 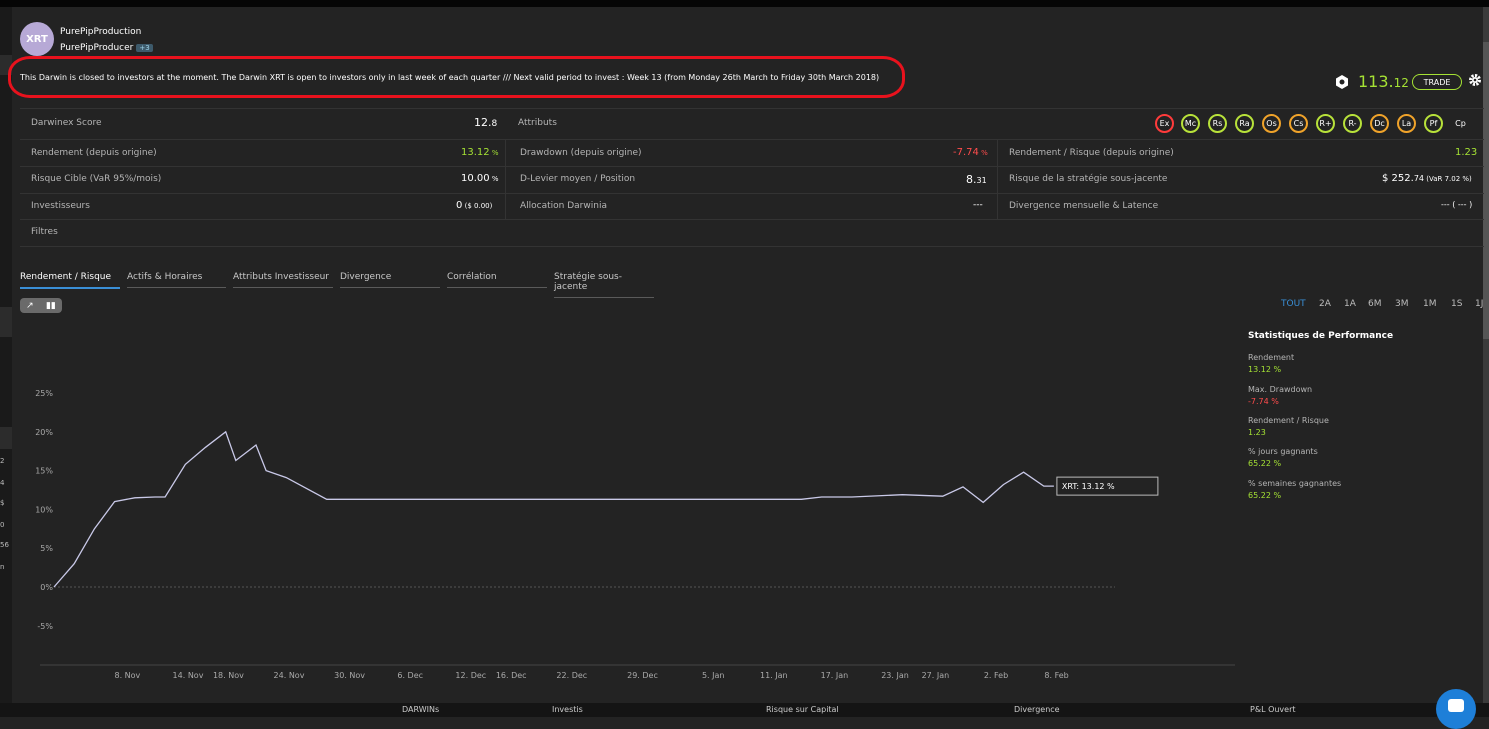 What do you see at coordinates (37, 39) in the screenshot?
I see `avatar: XRT` at bounding box center [37, 39].